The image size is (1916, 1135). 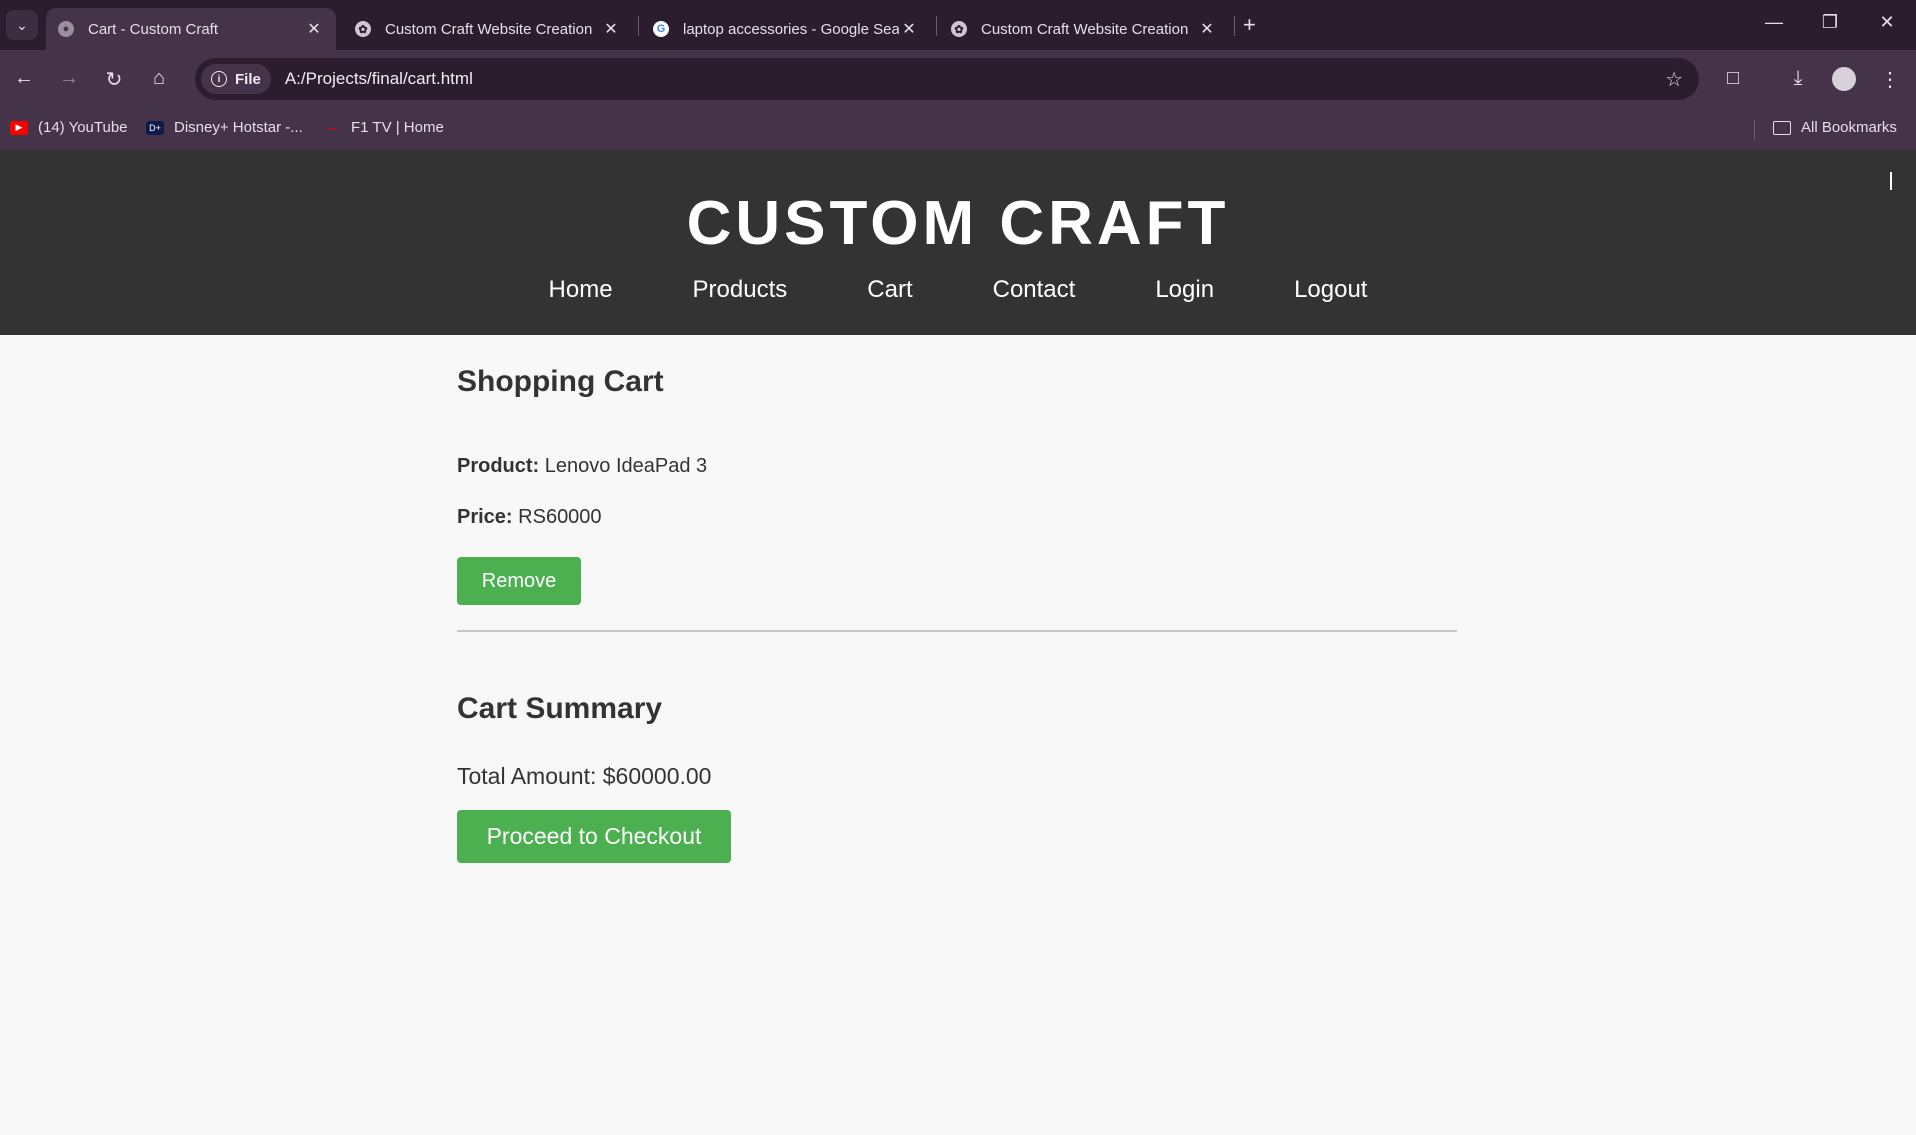 What do you see at coordinates (155, 127) in the screenshot?
I see `hotstar-icon: D+` at bounding box center [155, 127].